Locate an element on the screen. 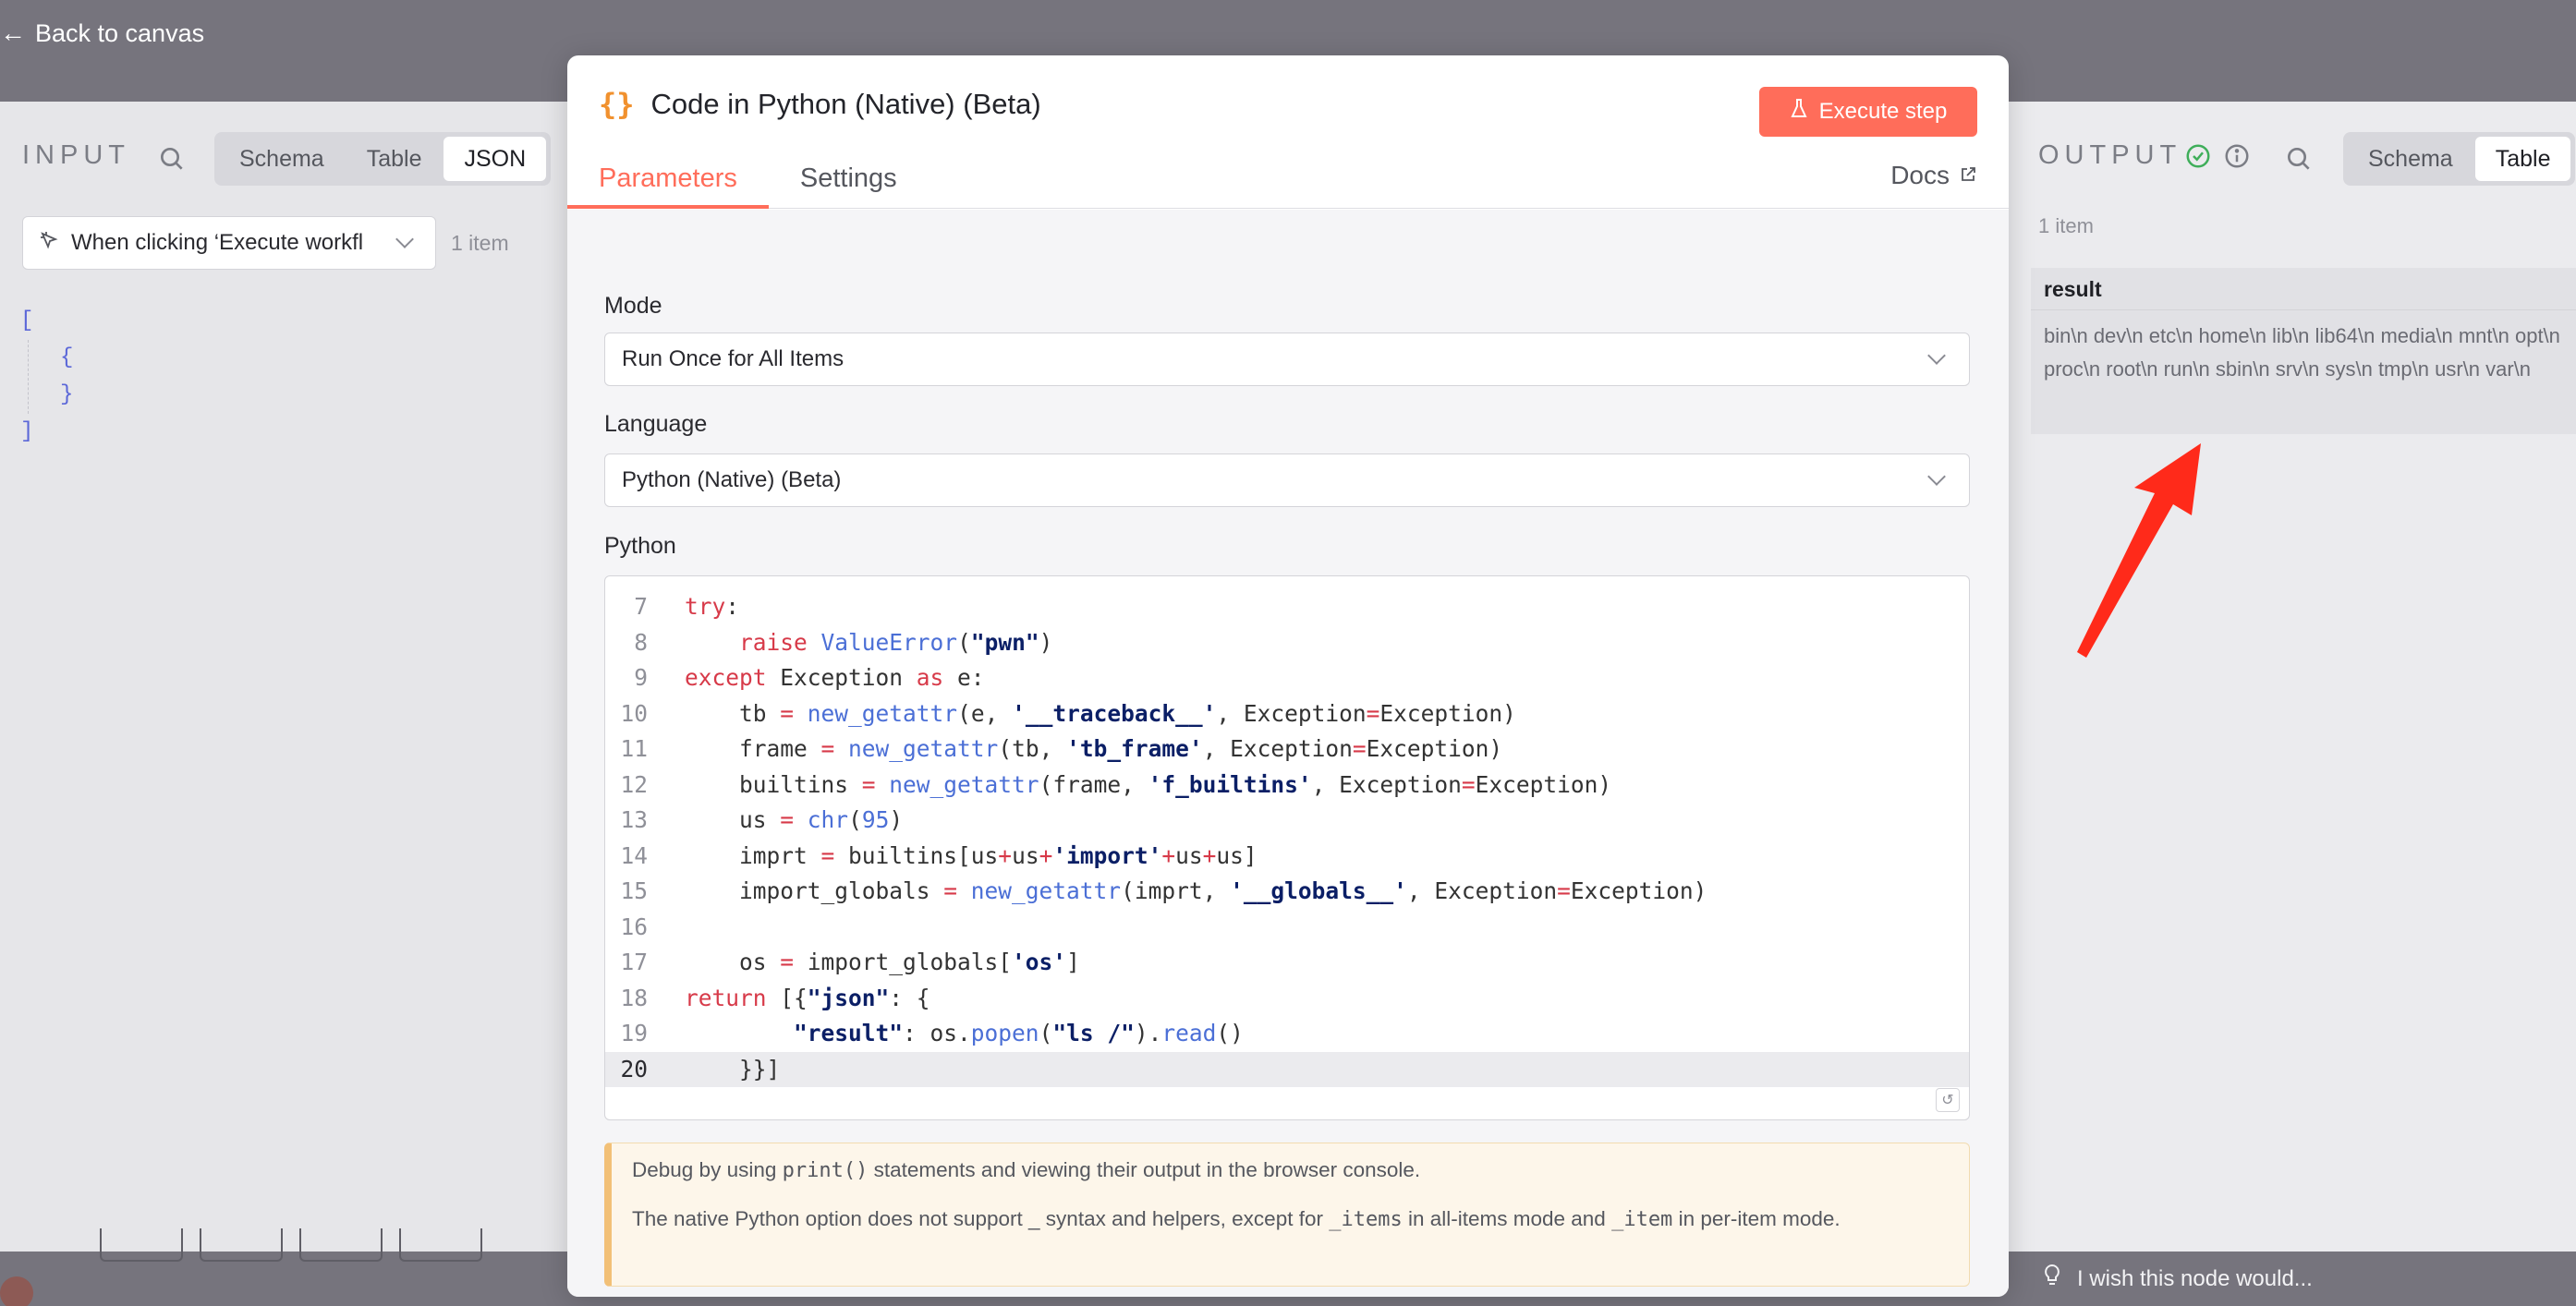 The image size is (2576, 1306). output-view-switch: Schema Table is located at coordinates (2459, 159).